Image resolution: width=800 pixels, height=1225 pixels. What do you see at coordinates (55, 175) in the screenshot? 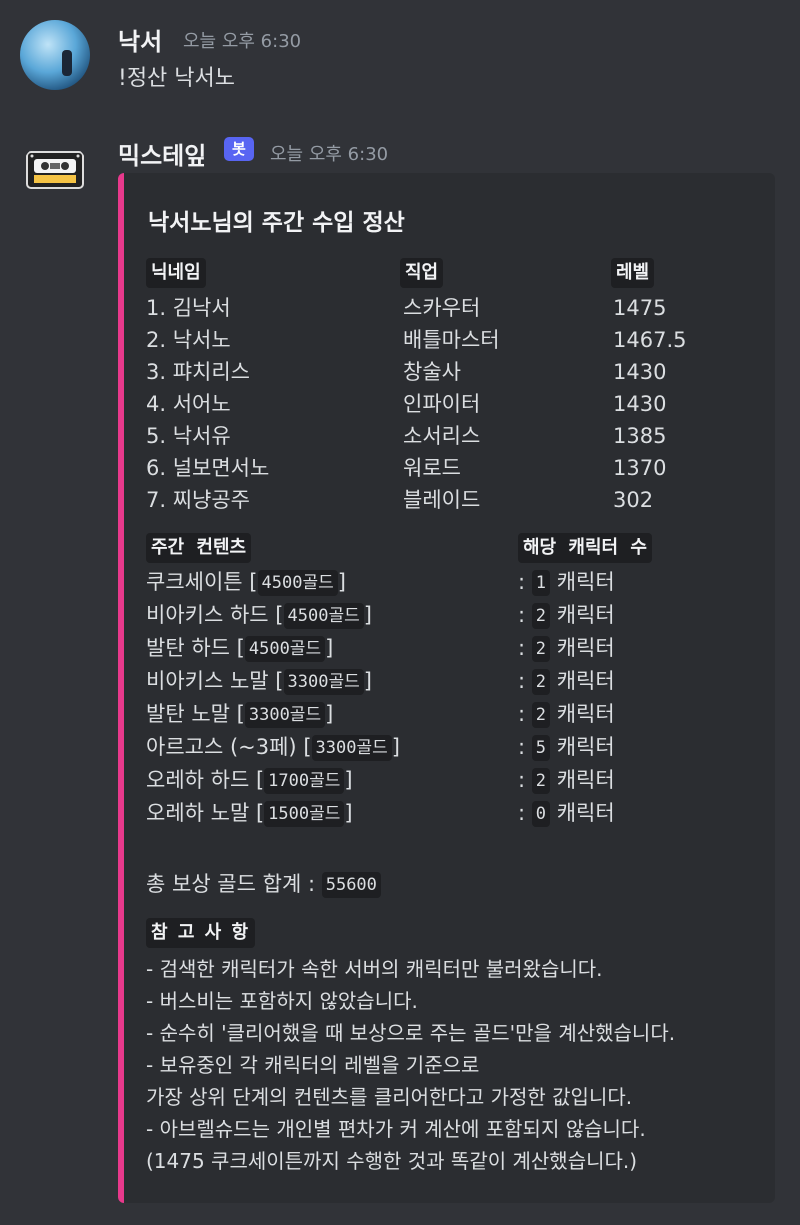
I see `cassette-tape-icon` at bounding box center [55, 175].